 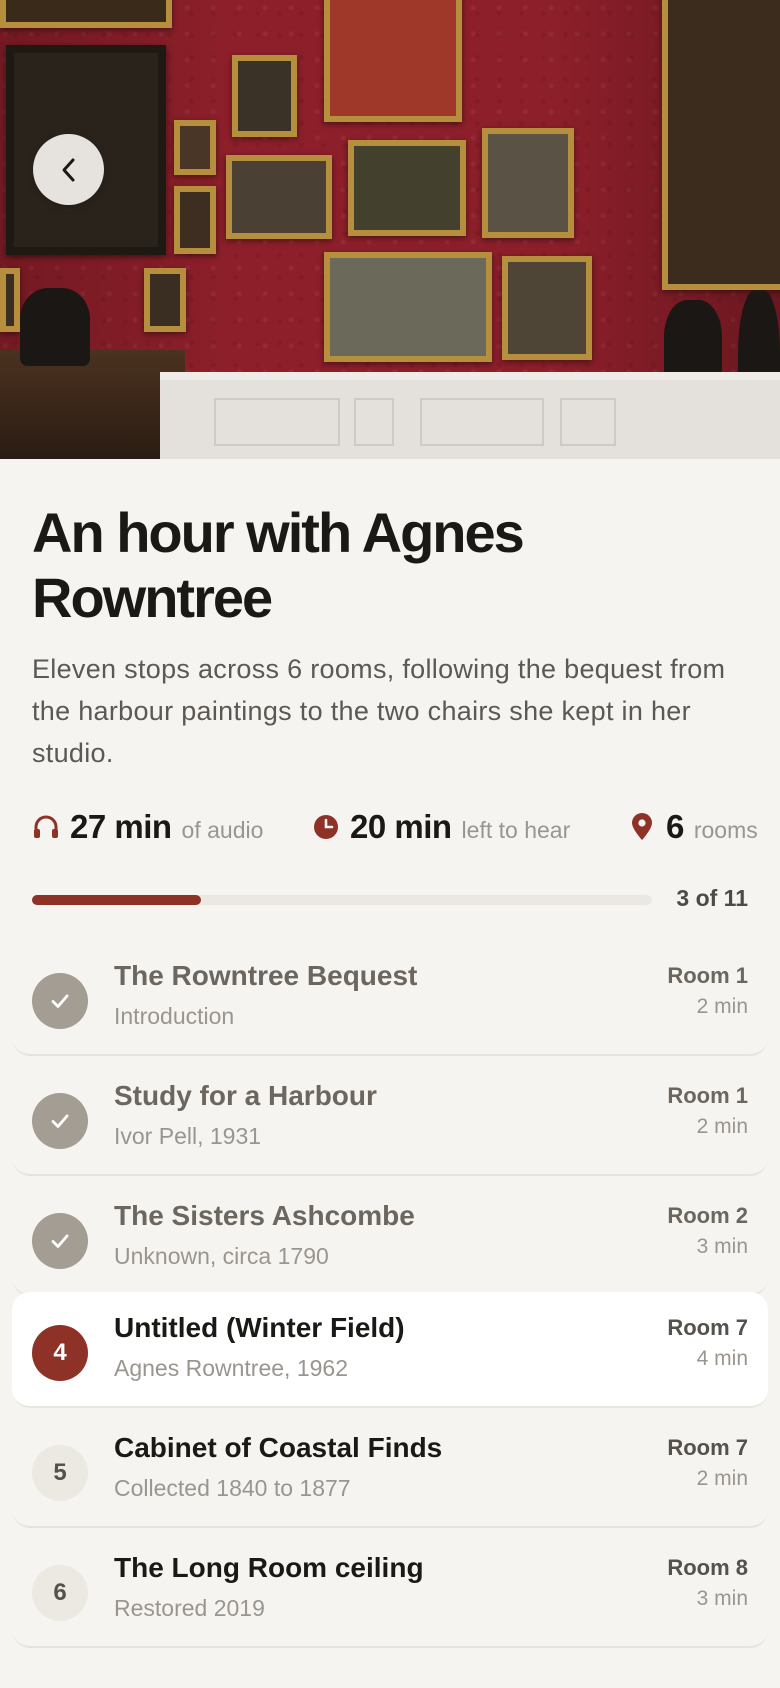 I want to click on stop-number-badge: 4, so click(x=60, y=1353).